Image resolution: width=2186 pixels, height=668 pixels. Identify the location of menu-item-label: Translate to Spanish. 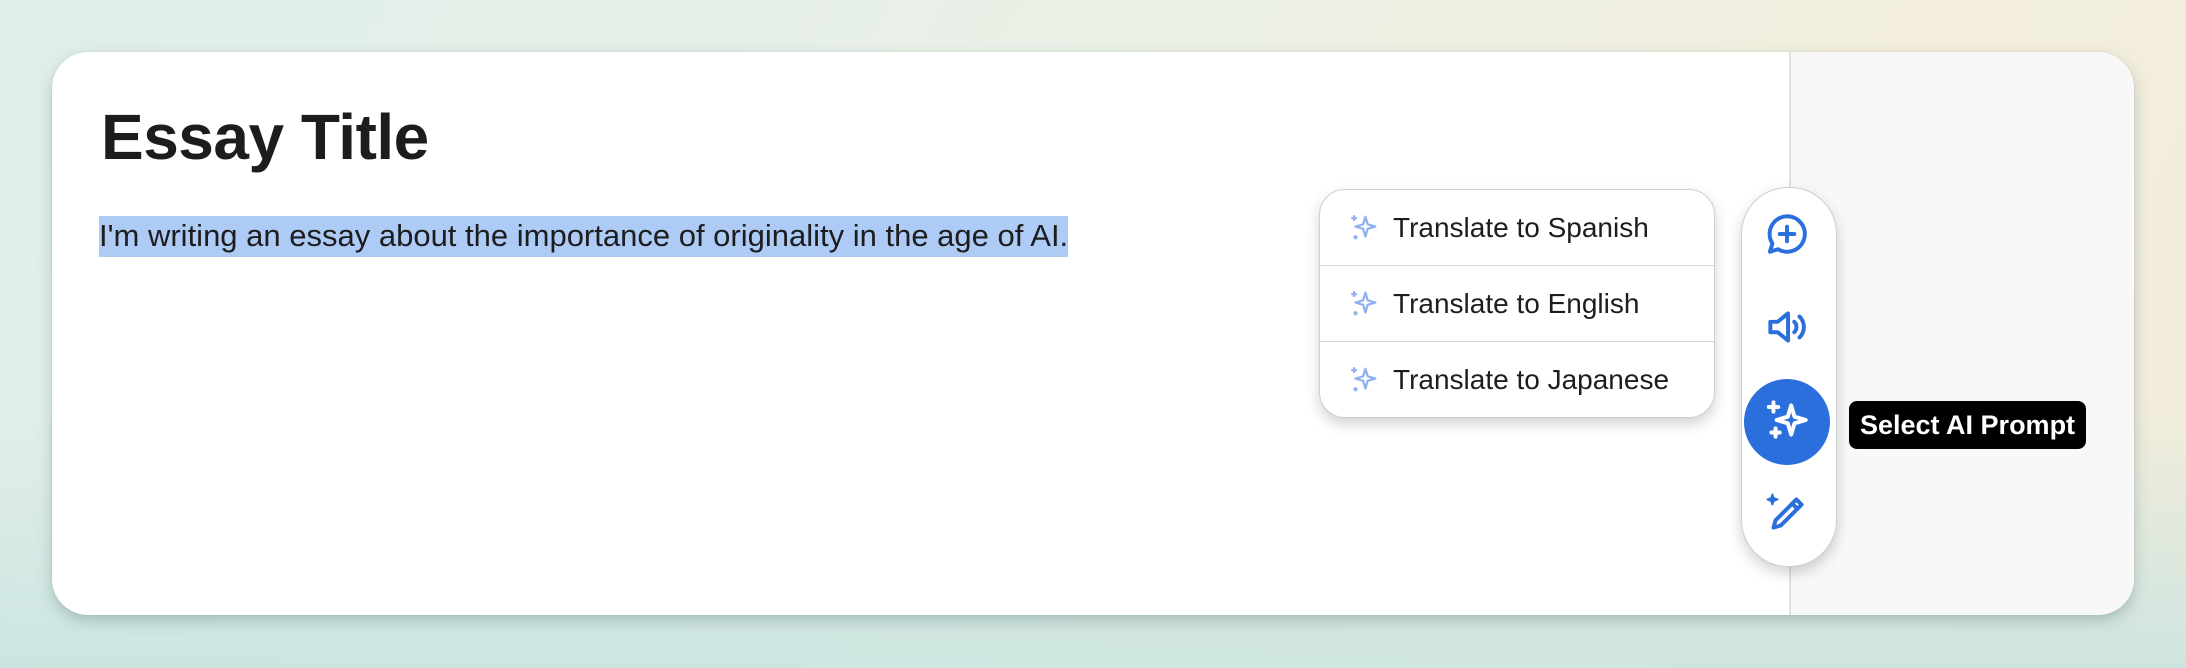
(1521, 227).